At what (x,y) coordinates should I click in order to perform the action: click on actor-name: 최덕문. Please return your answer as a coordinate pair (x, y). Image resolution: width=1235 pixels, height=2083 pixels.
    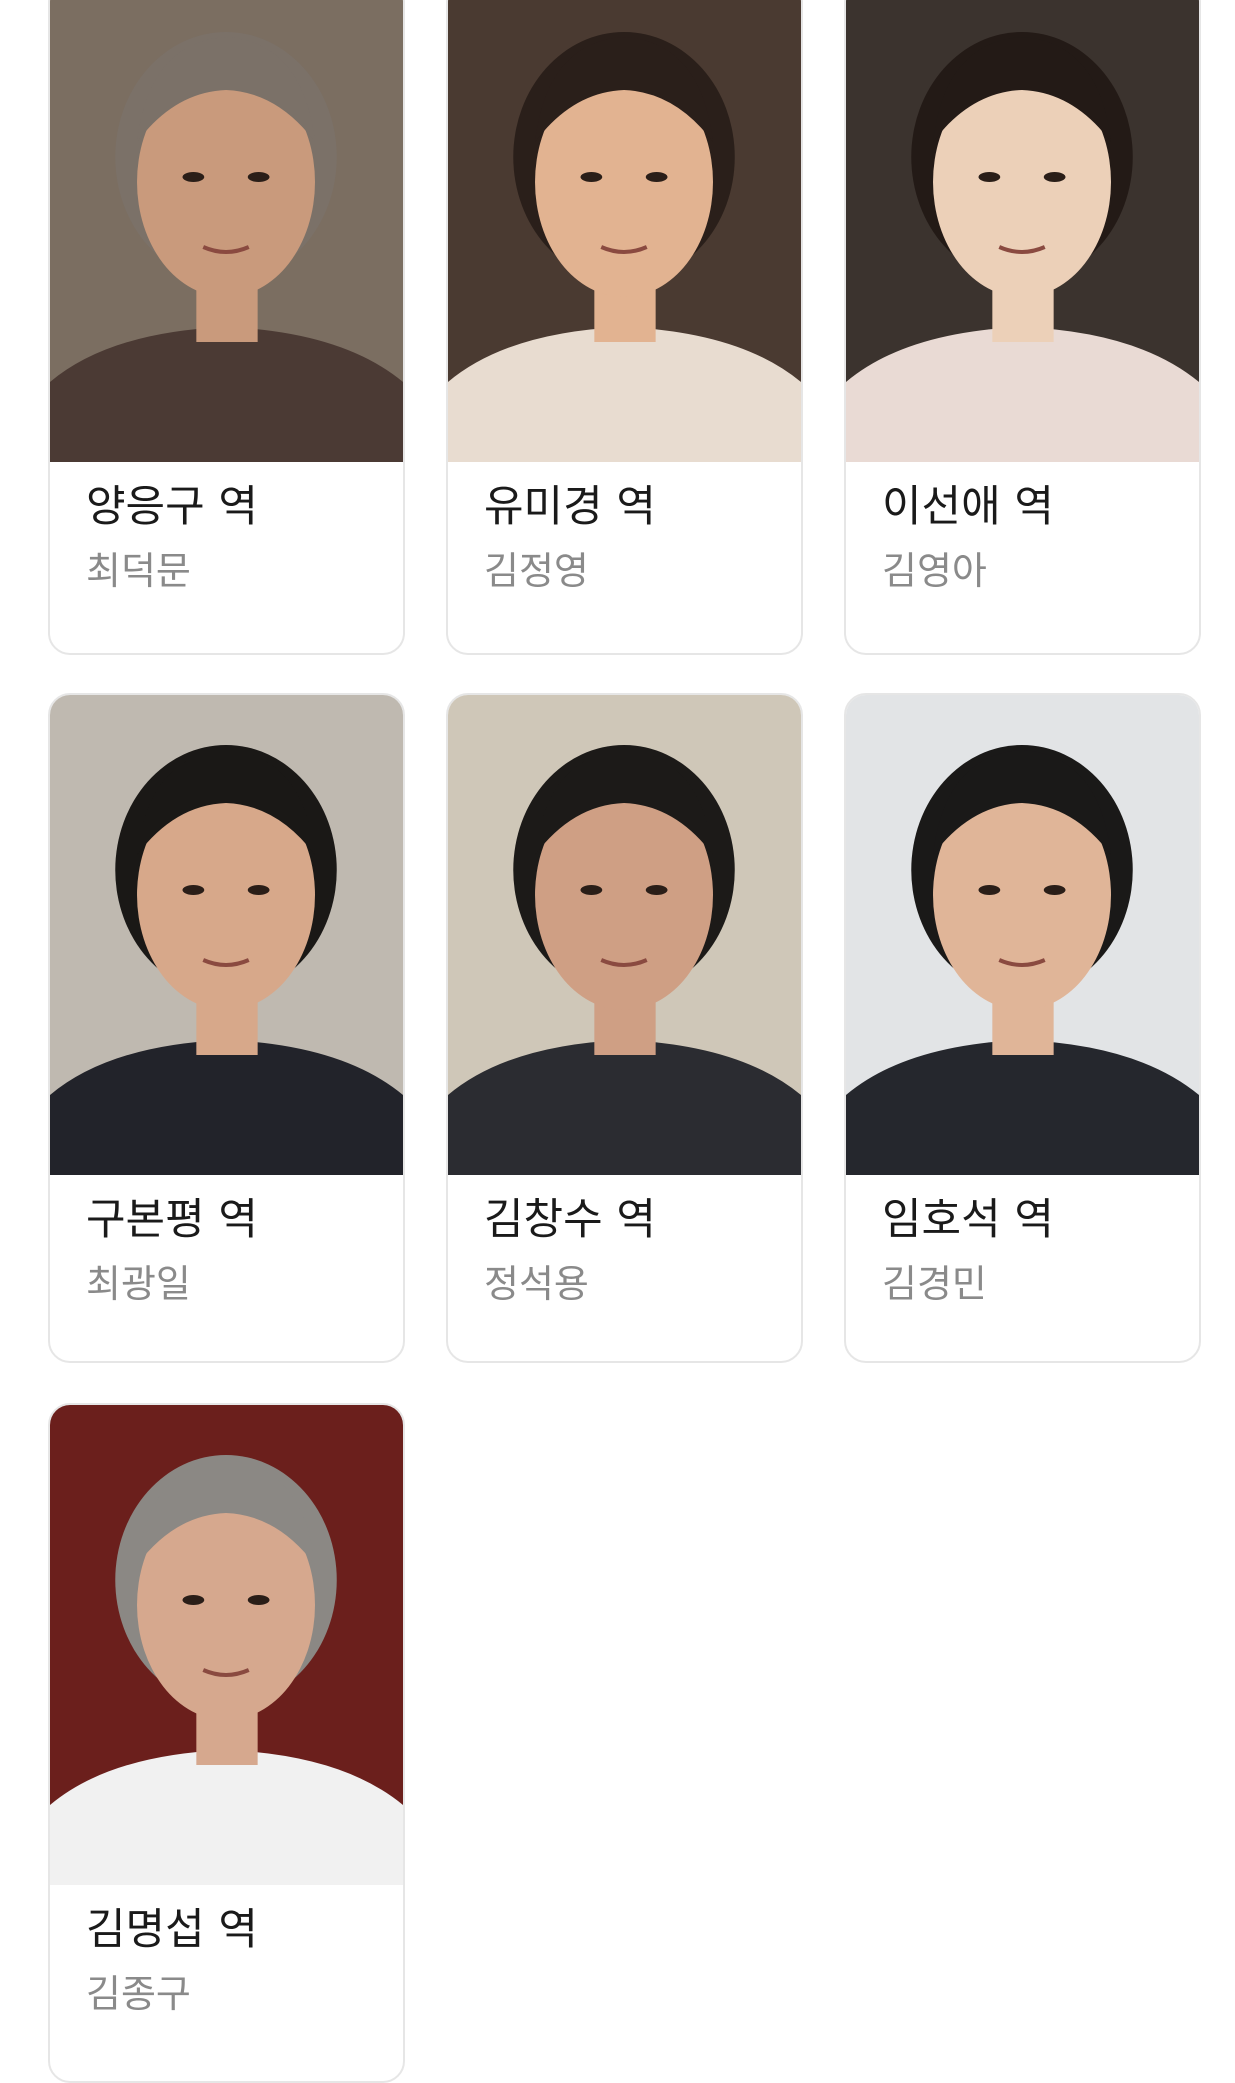
    Looking at the image, I should click on (138, 571).